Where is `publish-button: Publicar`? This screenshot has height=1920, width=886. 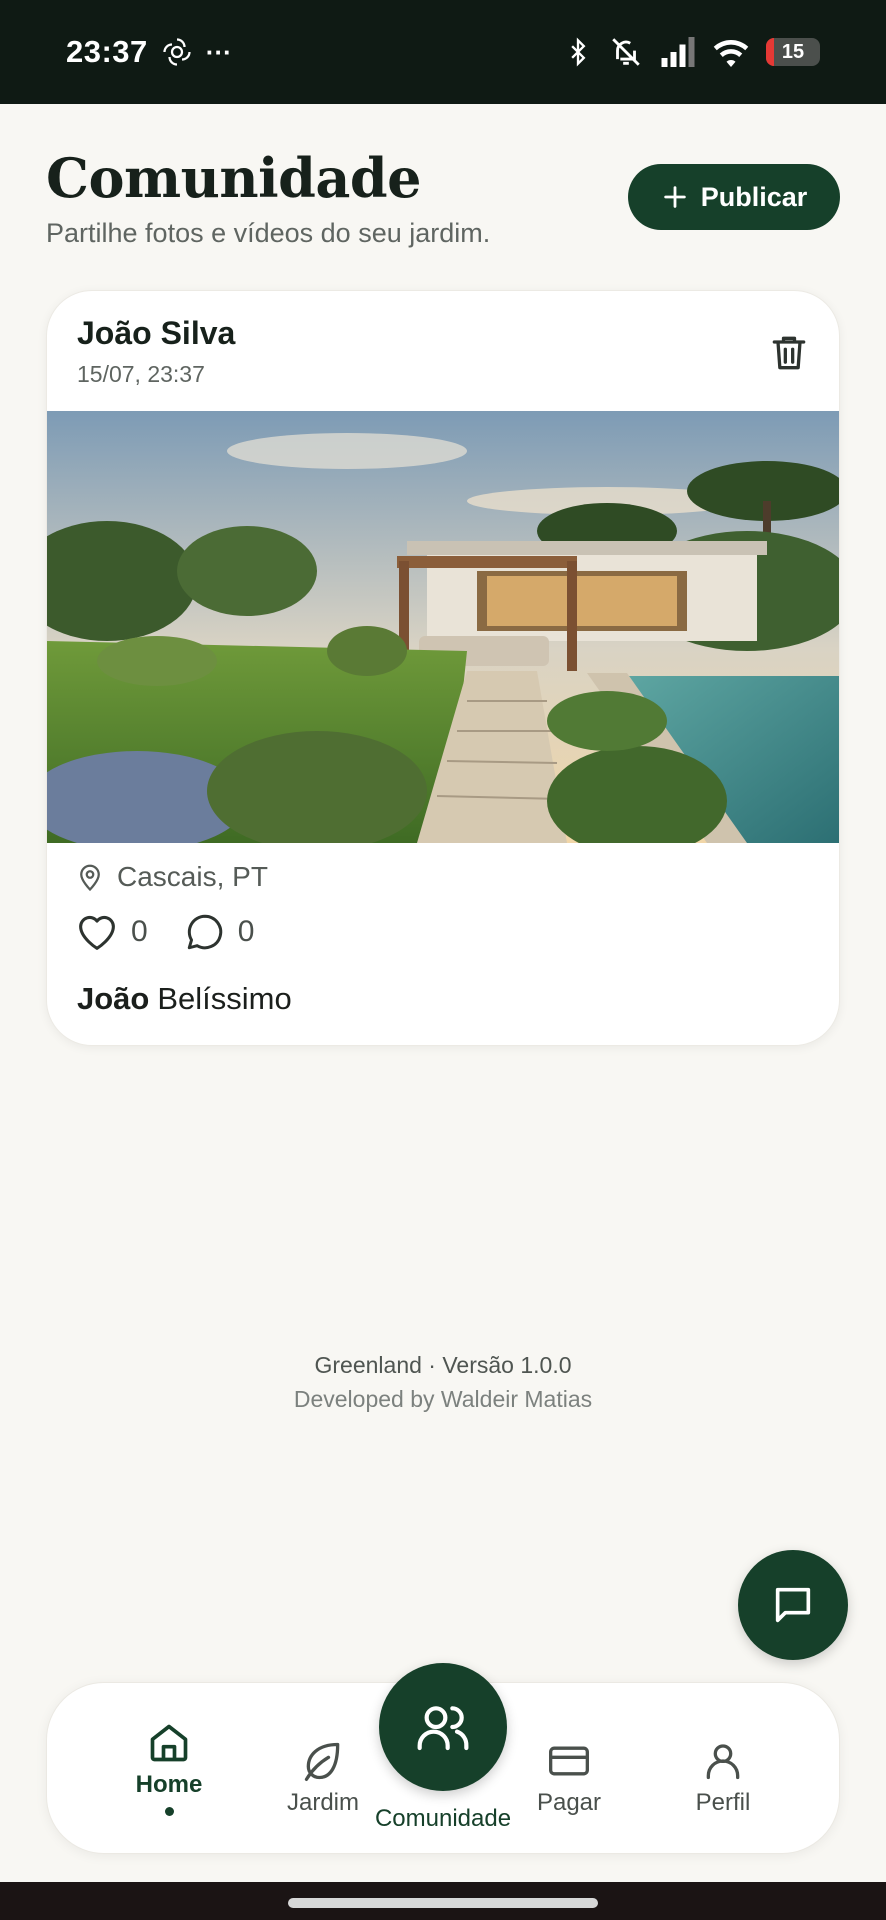 publish-button: Publicar is located at coordinates (734, 197).